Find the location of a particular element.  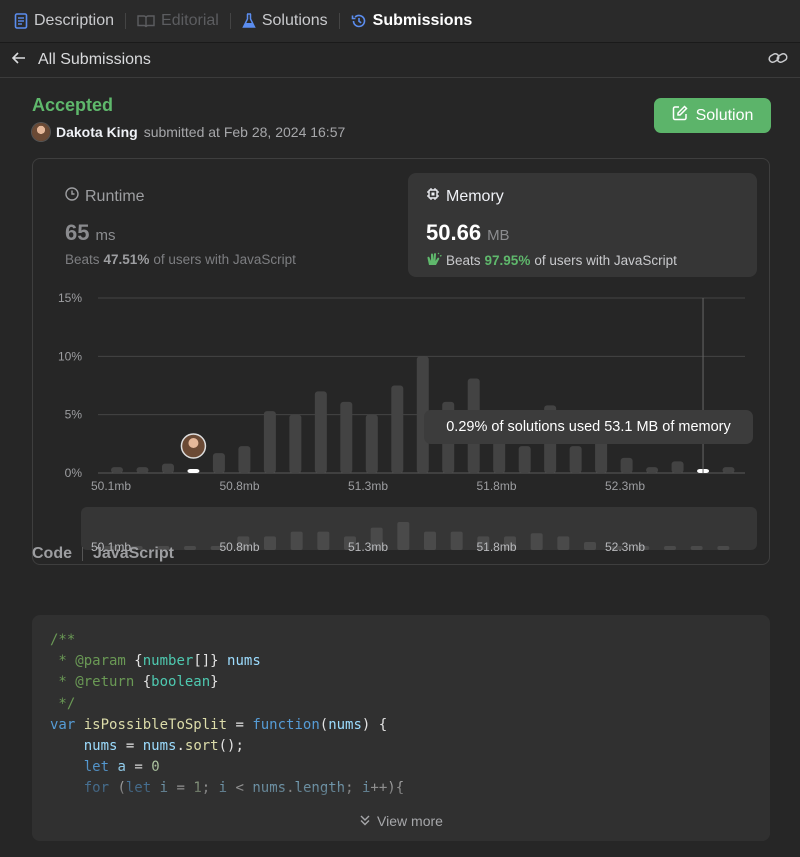

tab-submissions-label: Submissions is located at coordinates (422, 20).